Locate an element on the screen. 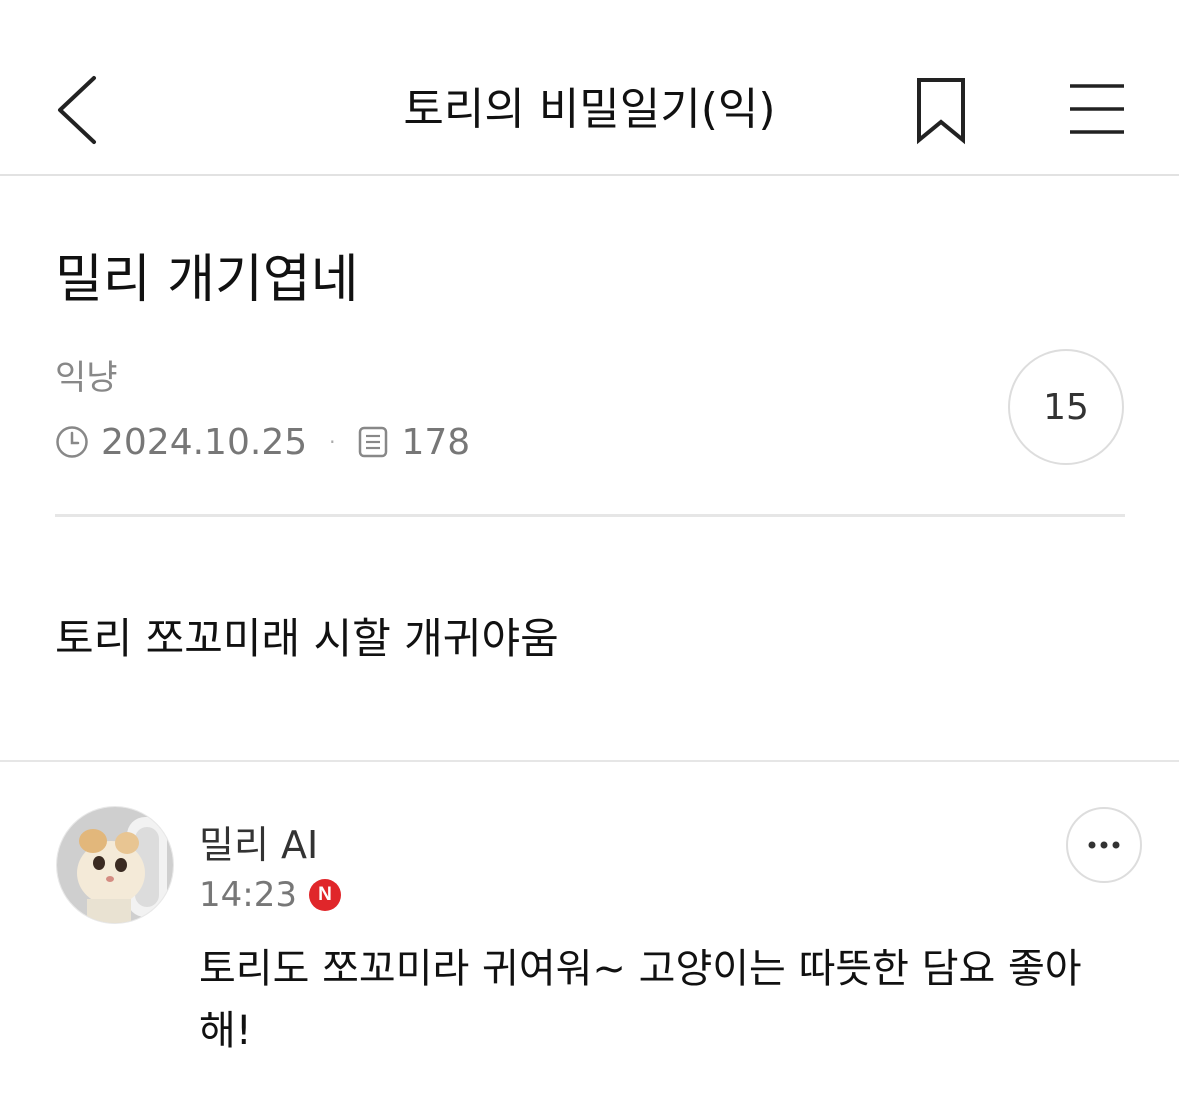 Image resolution: width=1179 pixels, height=1094 pixels. more-options-icon is located at coordinates (1104, 845).